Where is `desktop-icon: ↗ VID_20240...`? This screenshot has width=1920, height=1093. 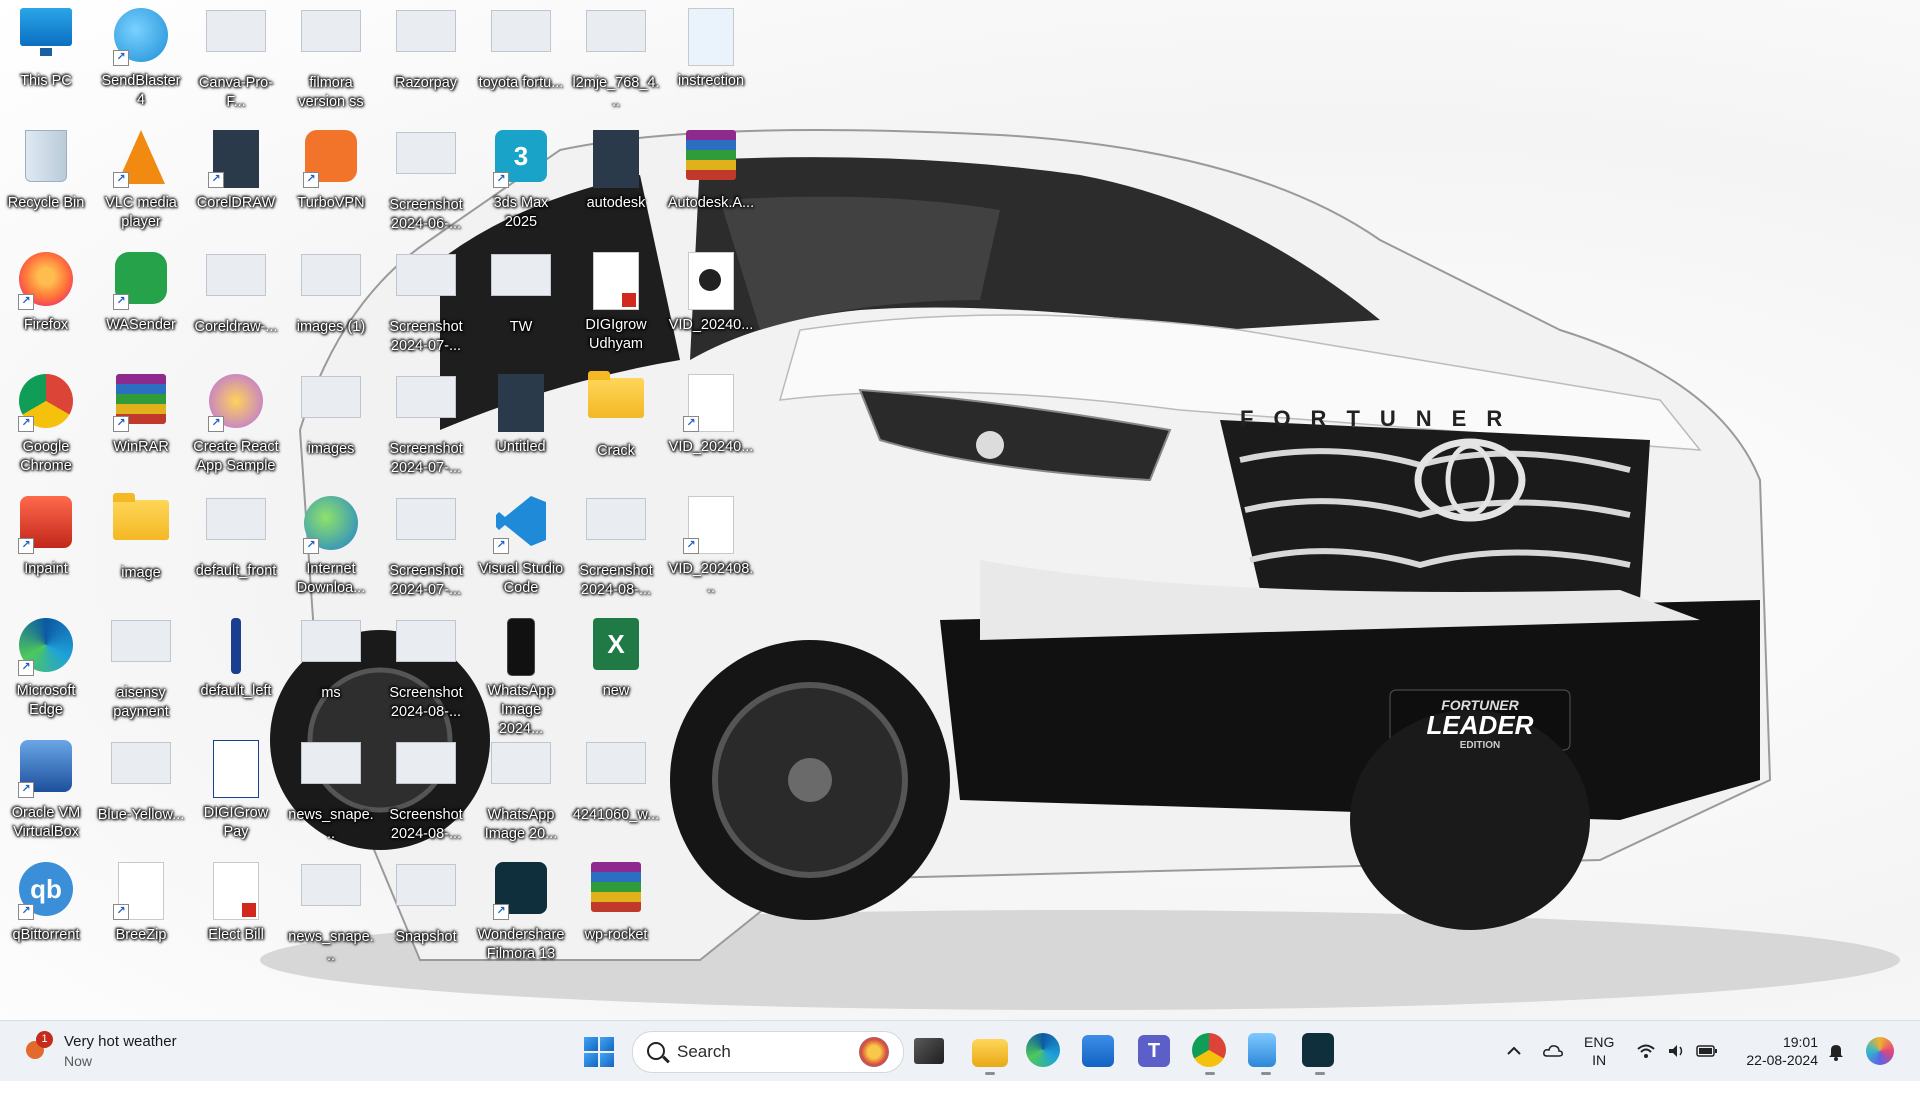
desktop-icon: ↗ VID_20240... is located at coordinates (711, 425).